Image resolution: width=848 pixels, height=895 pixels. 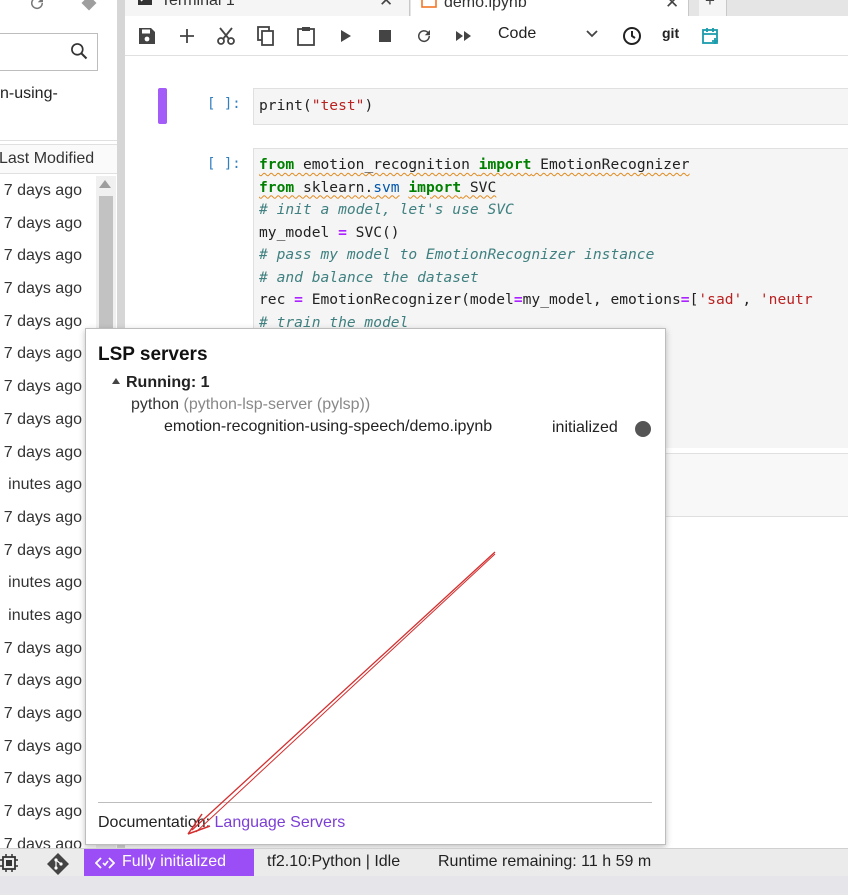 What do you see at coordinates (517, 34) in the screenshot?
I see `cell-type-select: Code` at bounding box center [517, 34].